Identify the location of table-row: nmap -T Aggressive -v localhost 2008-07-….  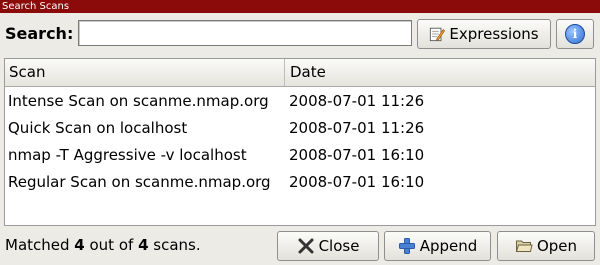
(300, 155).